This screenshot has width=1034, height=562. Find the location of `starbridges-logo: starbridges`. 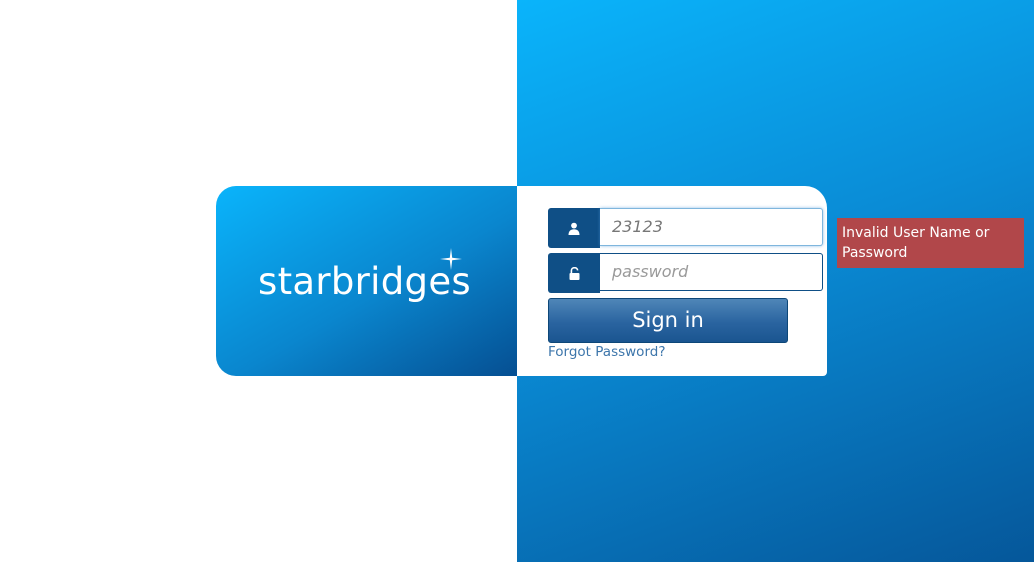

starbridges-logo: starbridges is located at coordinates (373, 283).